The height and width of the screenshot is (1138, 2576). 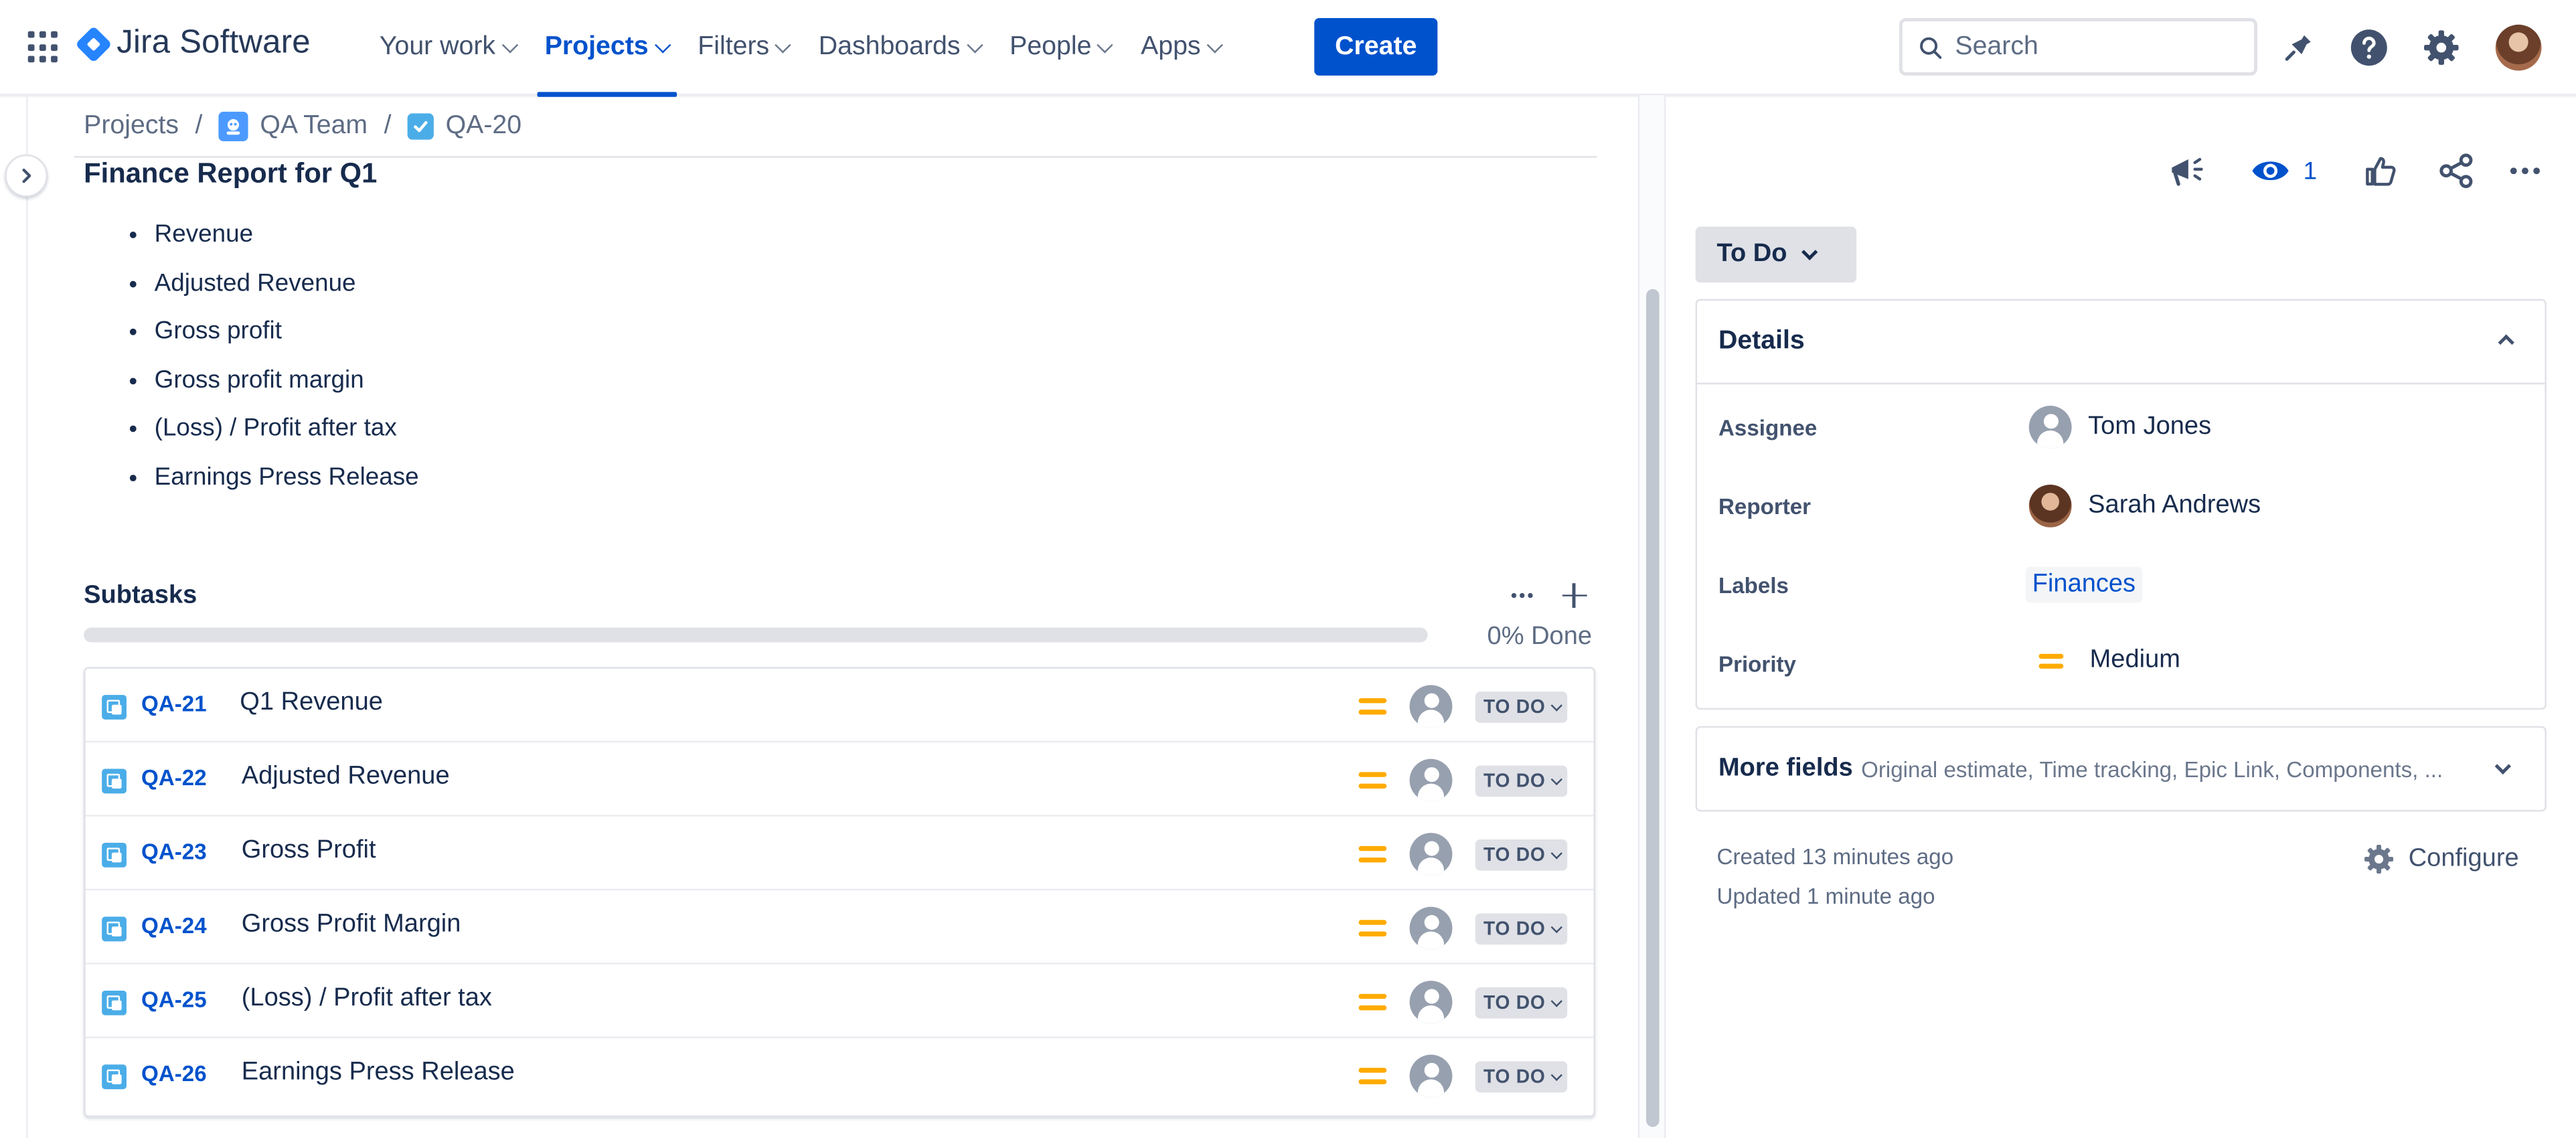 I want to click on table-row: QA-23 Gross Profit TO DO, so click(x=840, y=854).